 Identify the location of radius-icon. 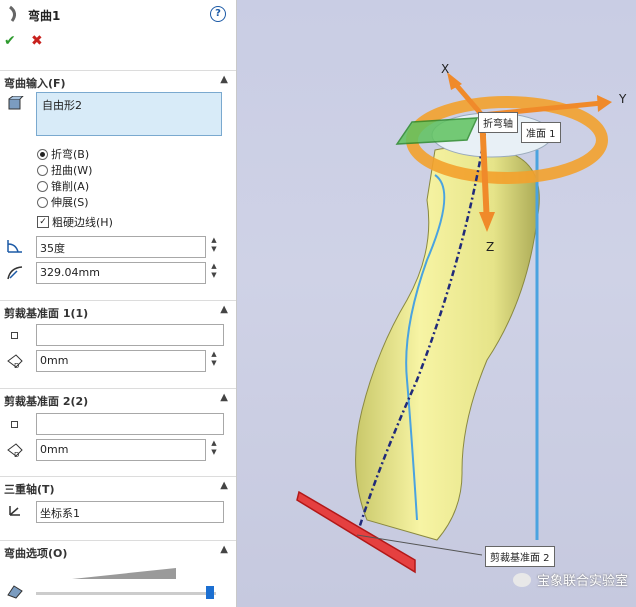
(15, 273).